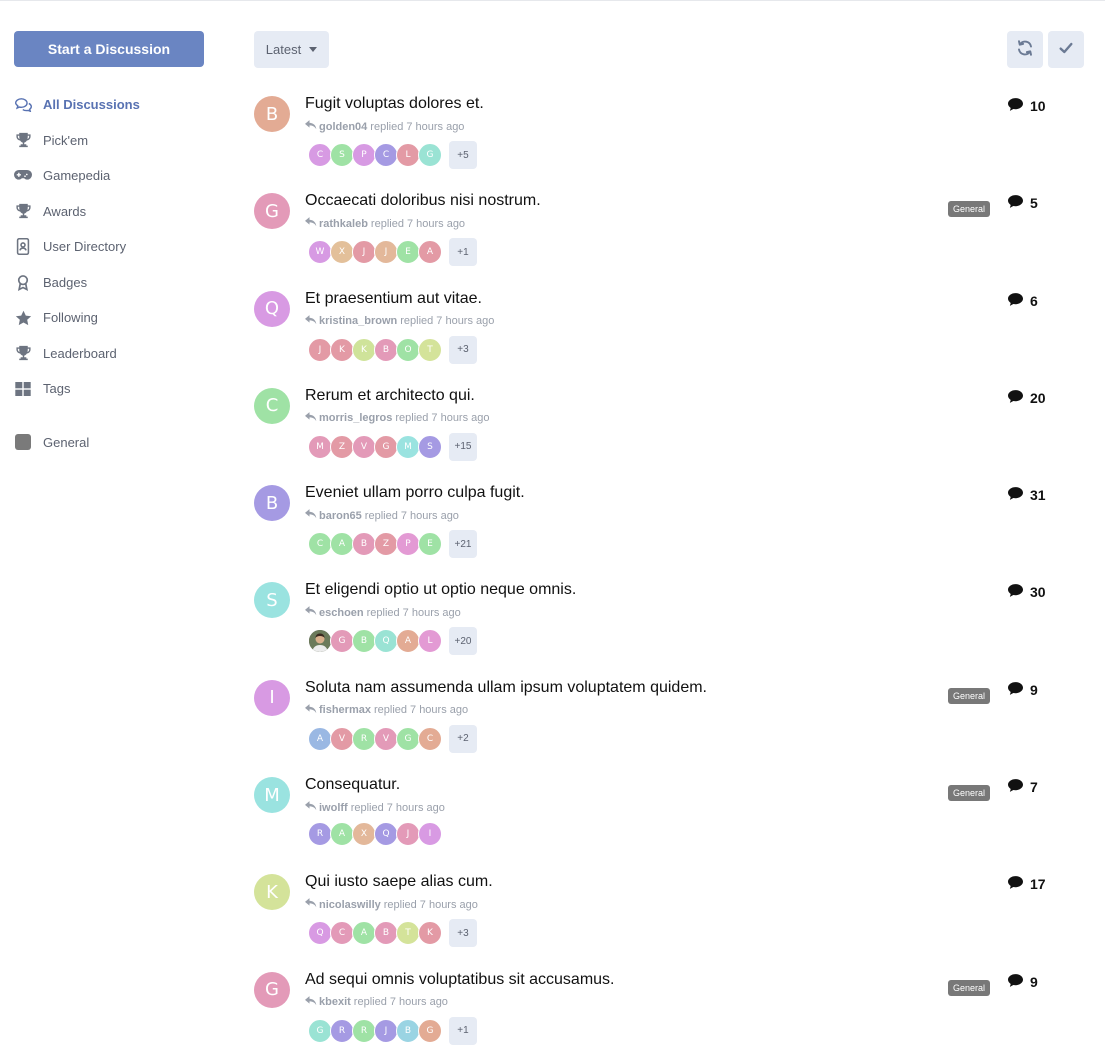  I want to click on sidebar-item-pick-em: Pick'em, so click(109, 141).